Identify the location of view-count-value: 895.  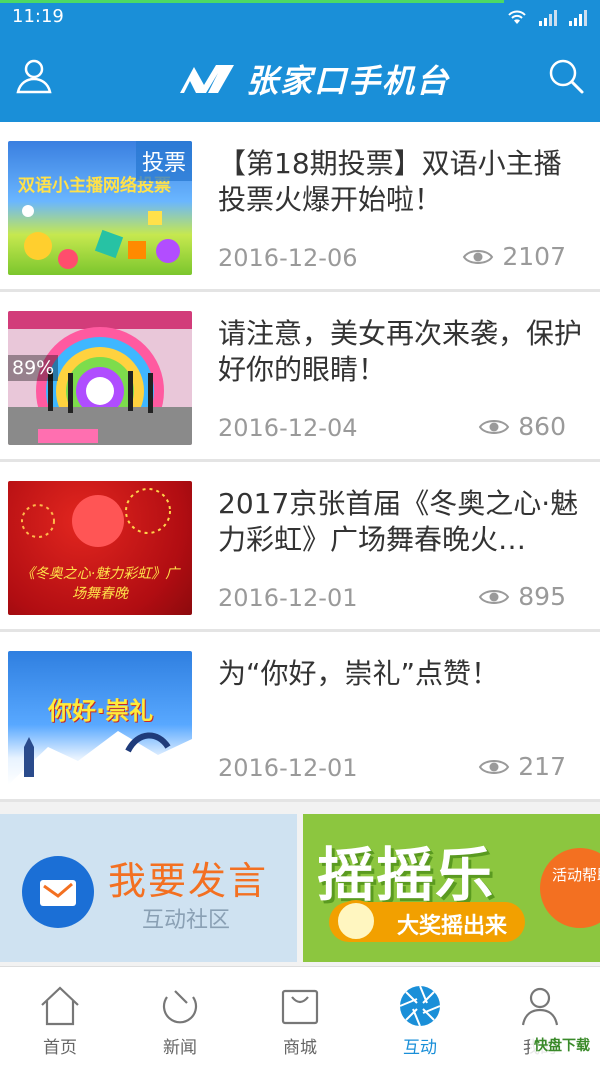
(542, 596).